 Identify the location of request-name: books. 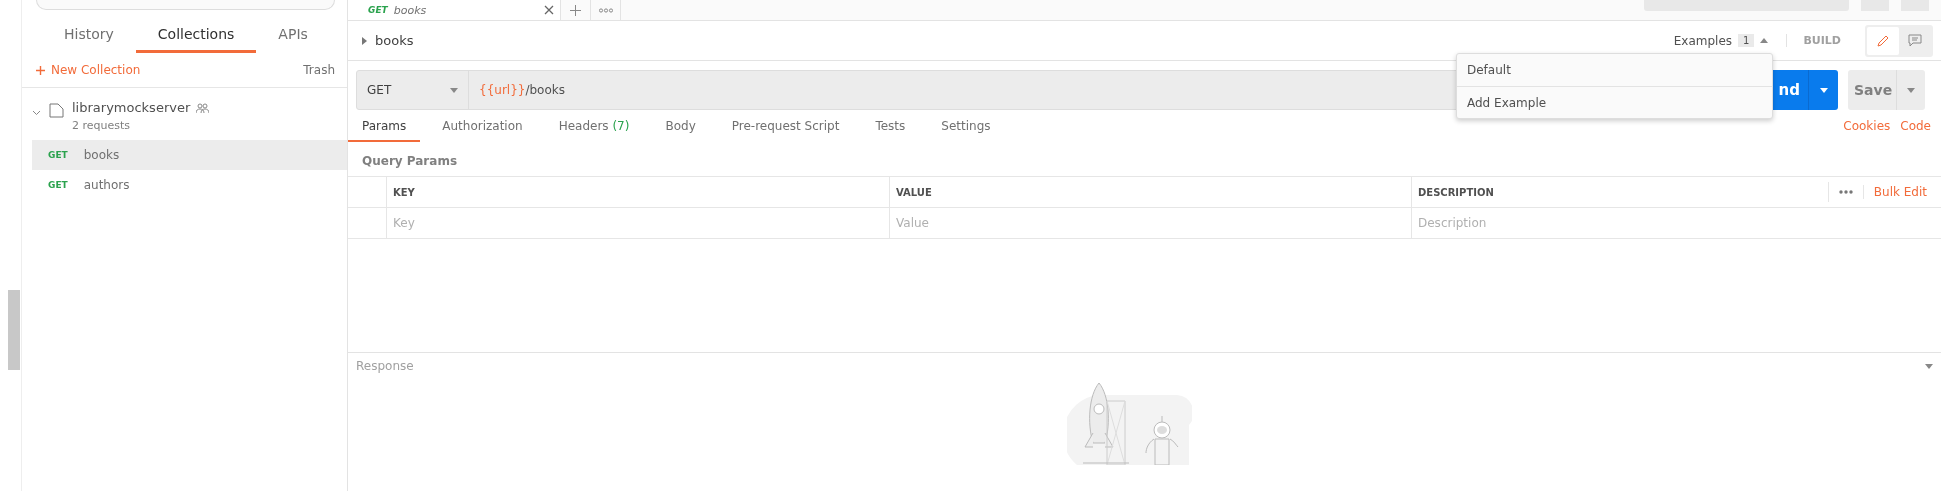
(101, 155).